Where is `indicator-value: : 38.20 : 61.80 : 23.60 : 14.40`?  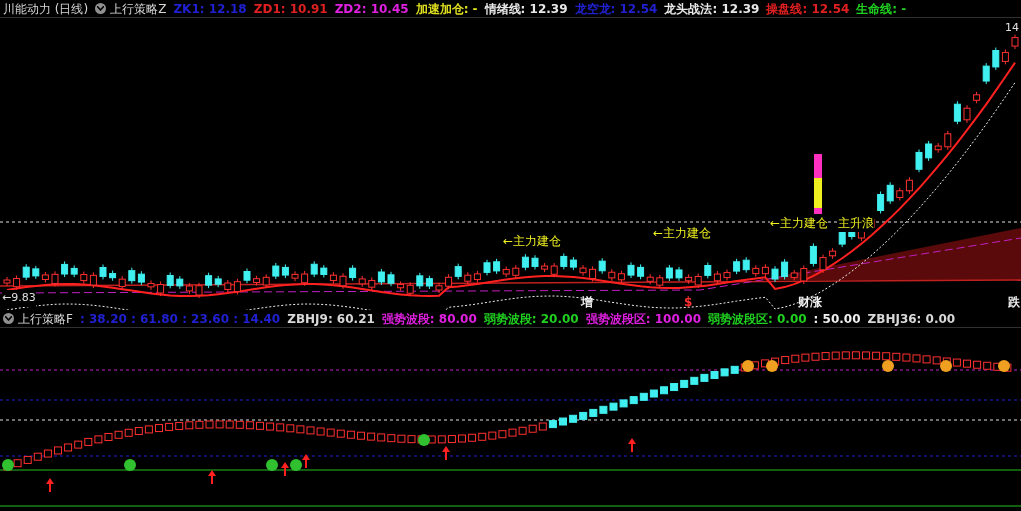 indicator-value: : 38.20 : 61.80 : 23.60 : 14.40 is located at coordinates (180, 319).